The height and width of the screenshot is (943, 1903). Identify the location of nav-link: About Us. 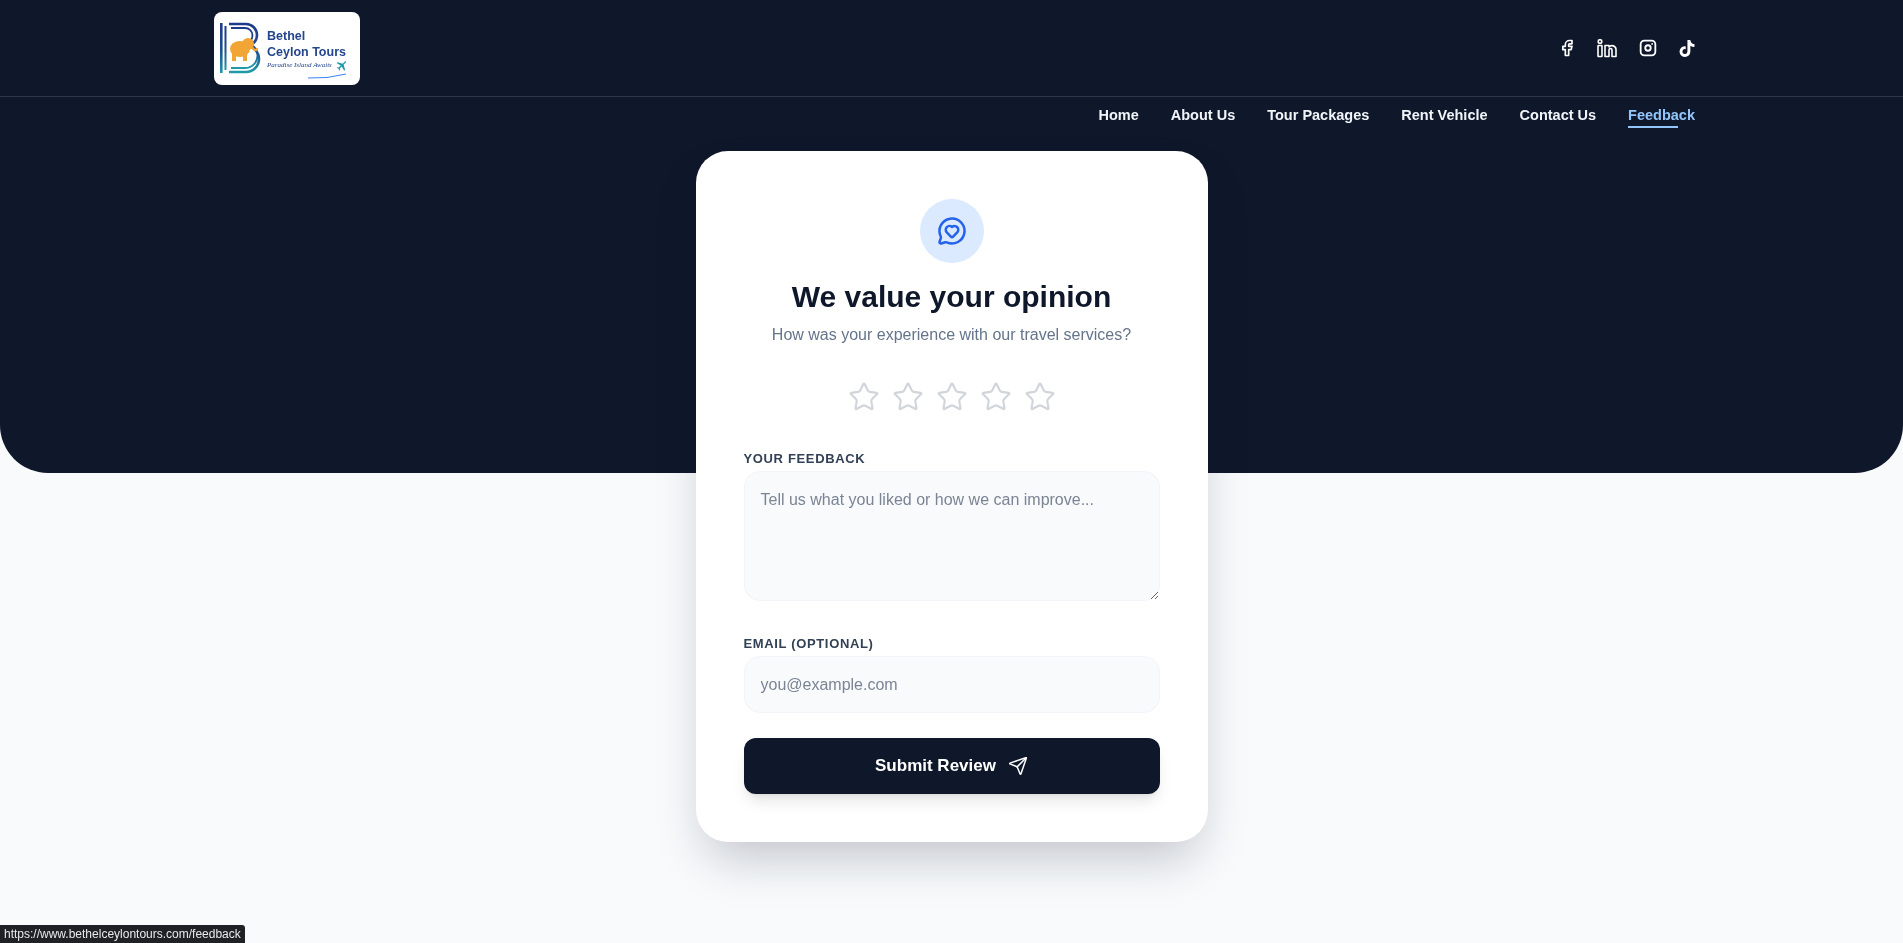
(1203, 117).